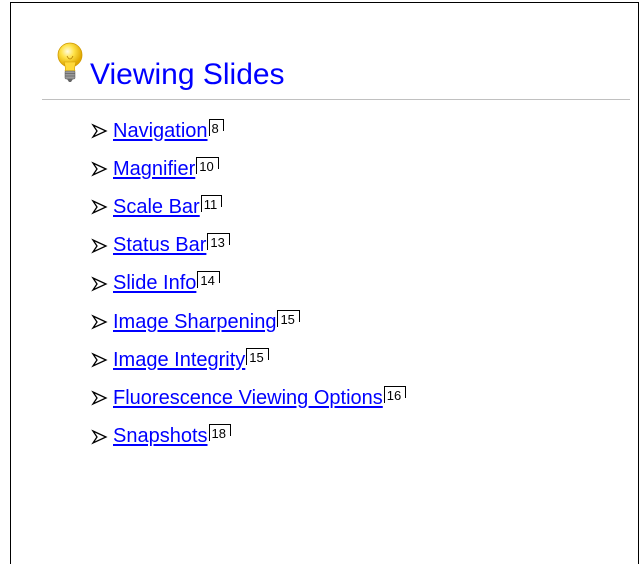 This screenshot has width=641, height=564. I want to click on topic-link-fluorescence-viewing-options: Fluorescence Viewing Options, so click(248, 398).